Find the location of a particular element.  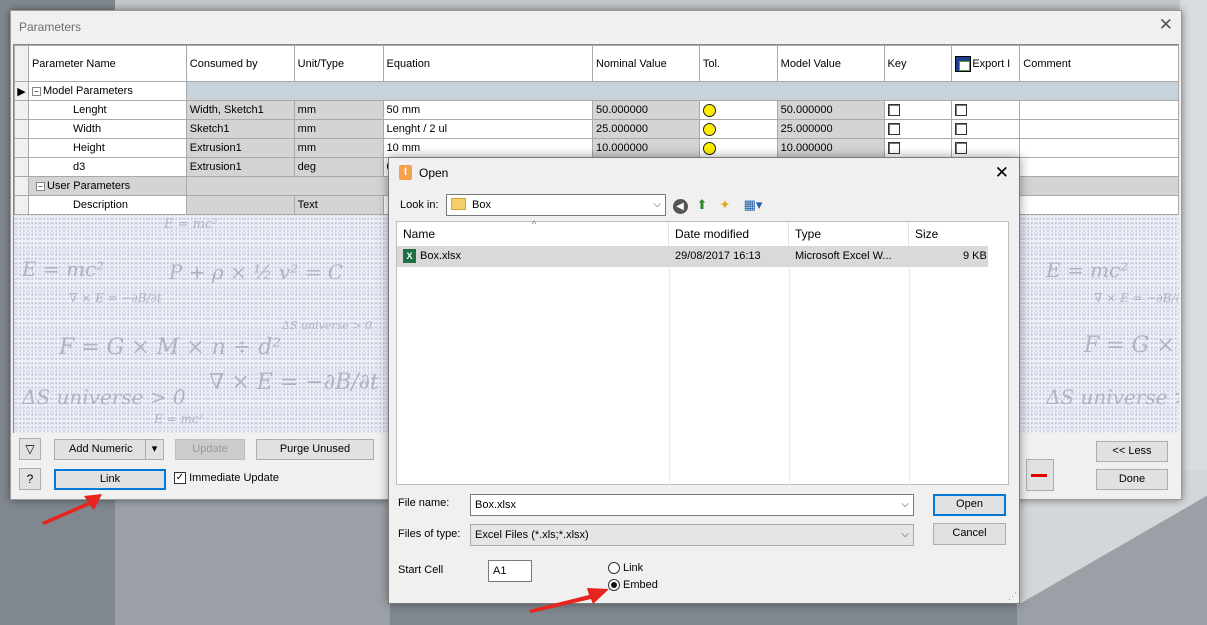

column-header-export: Export I is located at coordinates (986, 63).